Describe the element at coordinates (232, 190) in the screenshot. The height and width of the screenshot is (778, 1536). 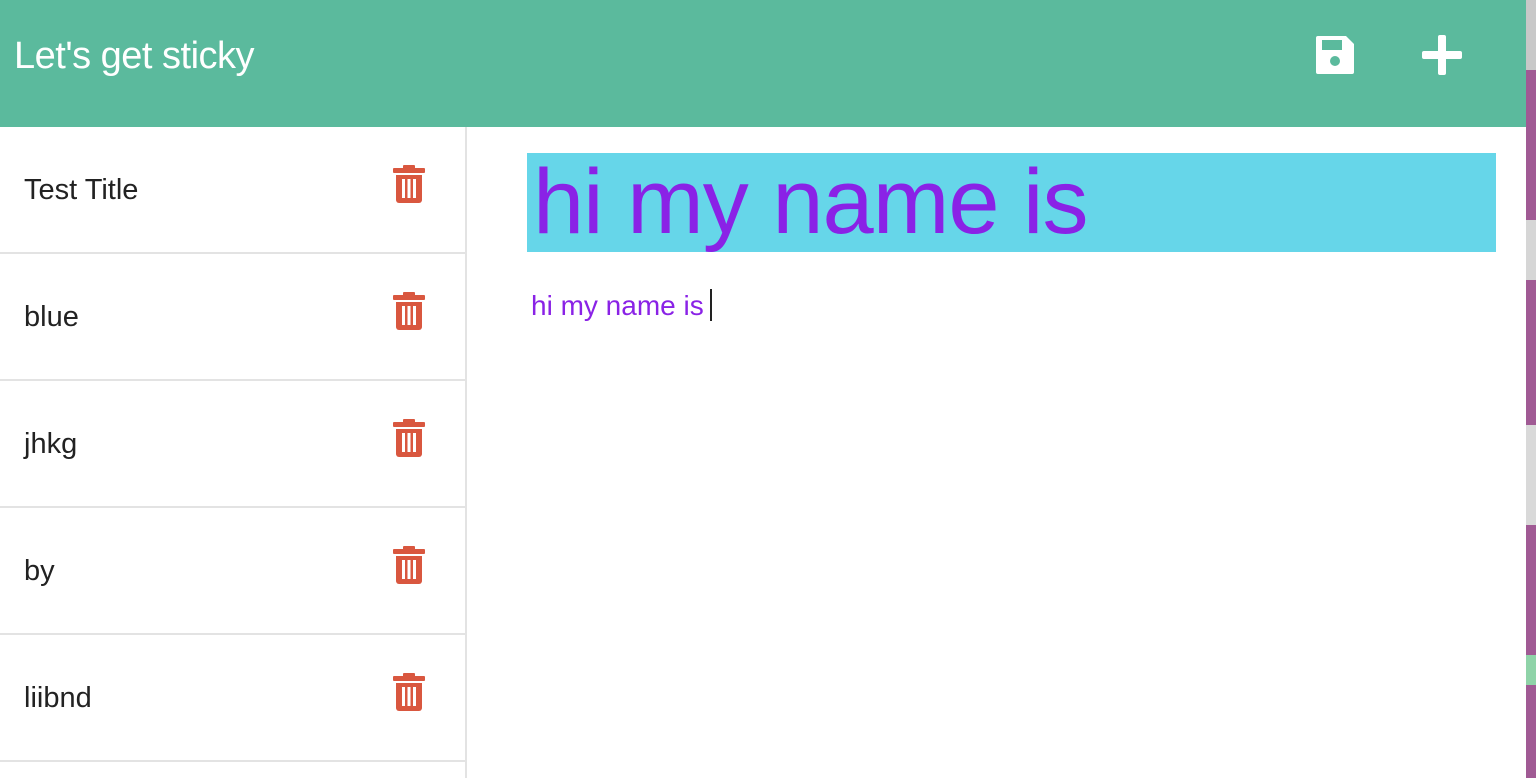
I see `list-item: Test Title` at that location.